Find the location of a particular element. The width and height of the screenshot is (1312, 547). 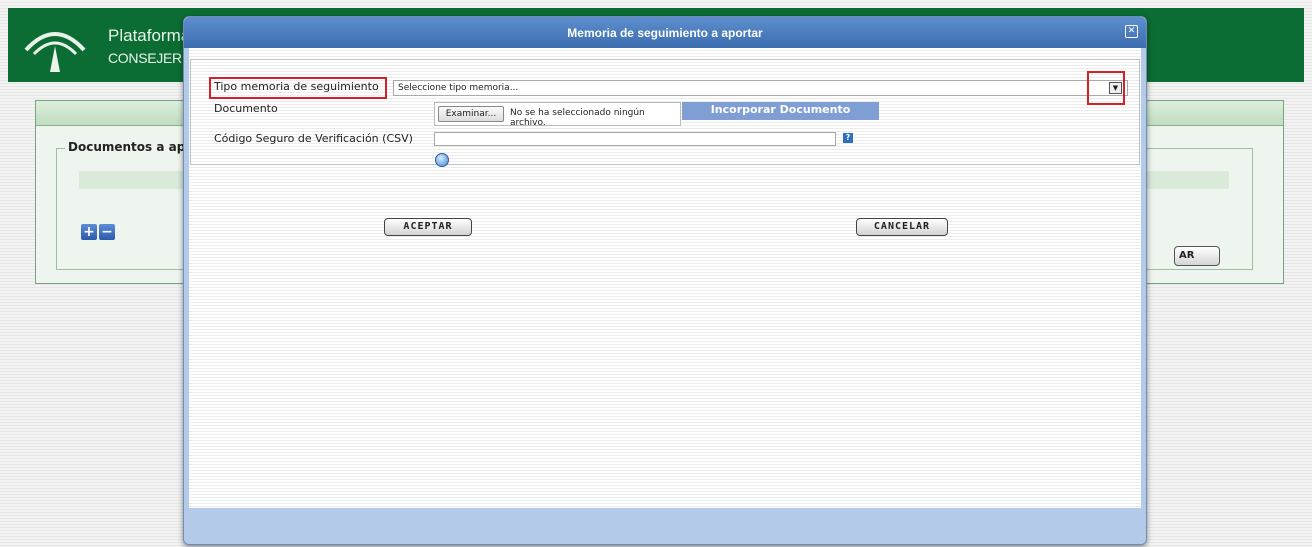

documento-label: Documento is located at coordinates (246, 108).